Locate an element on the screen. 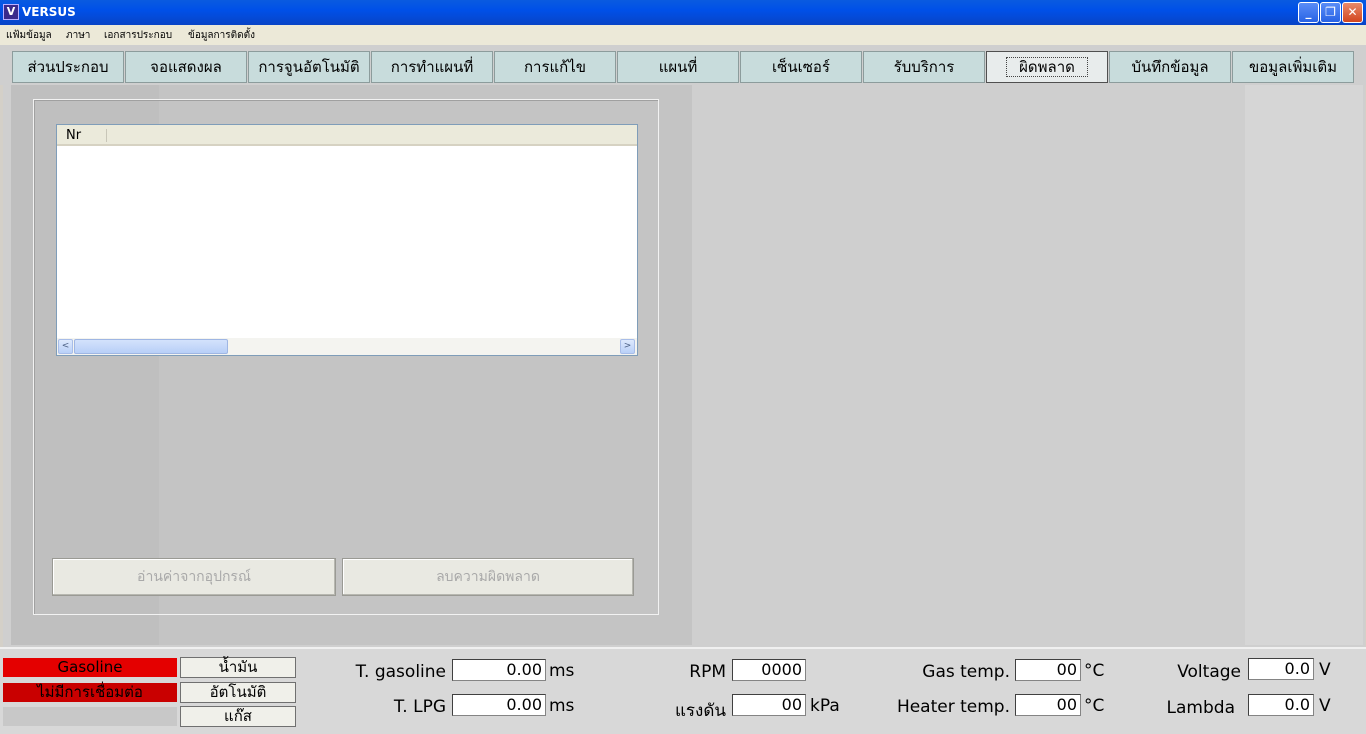  voltage-value: 0.0 is located at coordinates (1281, 669).